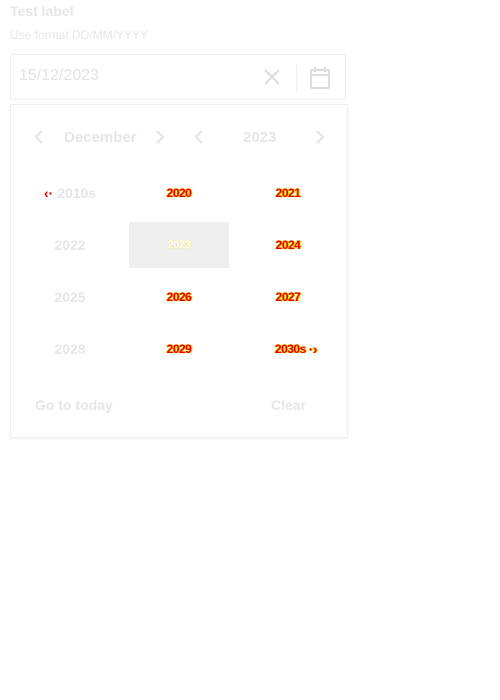  I want to click on year-cell-label: 2025, so click(70, 297).